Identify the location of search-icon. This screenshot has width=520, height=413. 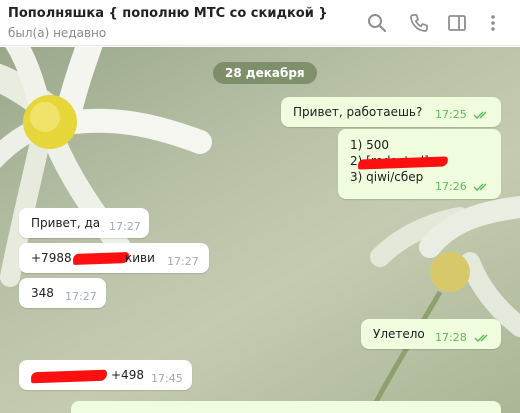
(377, 23).